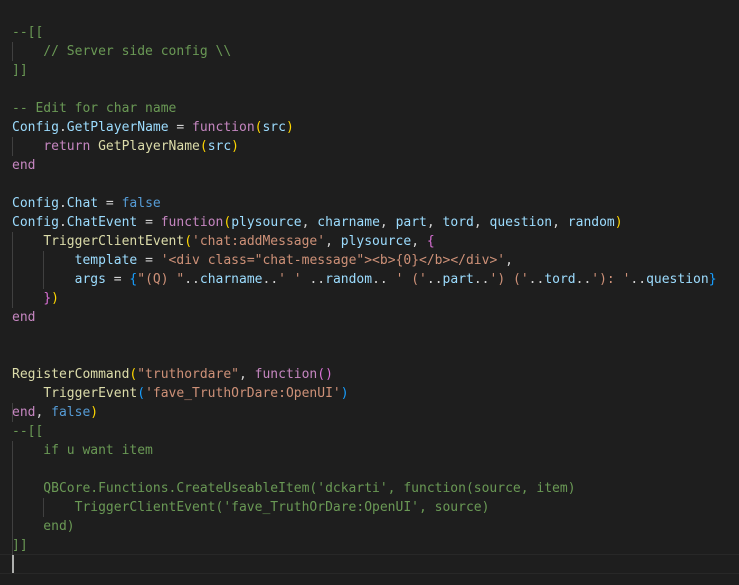 The image size is (739, 585). I want to click on code-line: end), so click(43, 526).